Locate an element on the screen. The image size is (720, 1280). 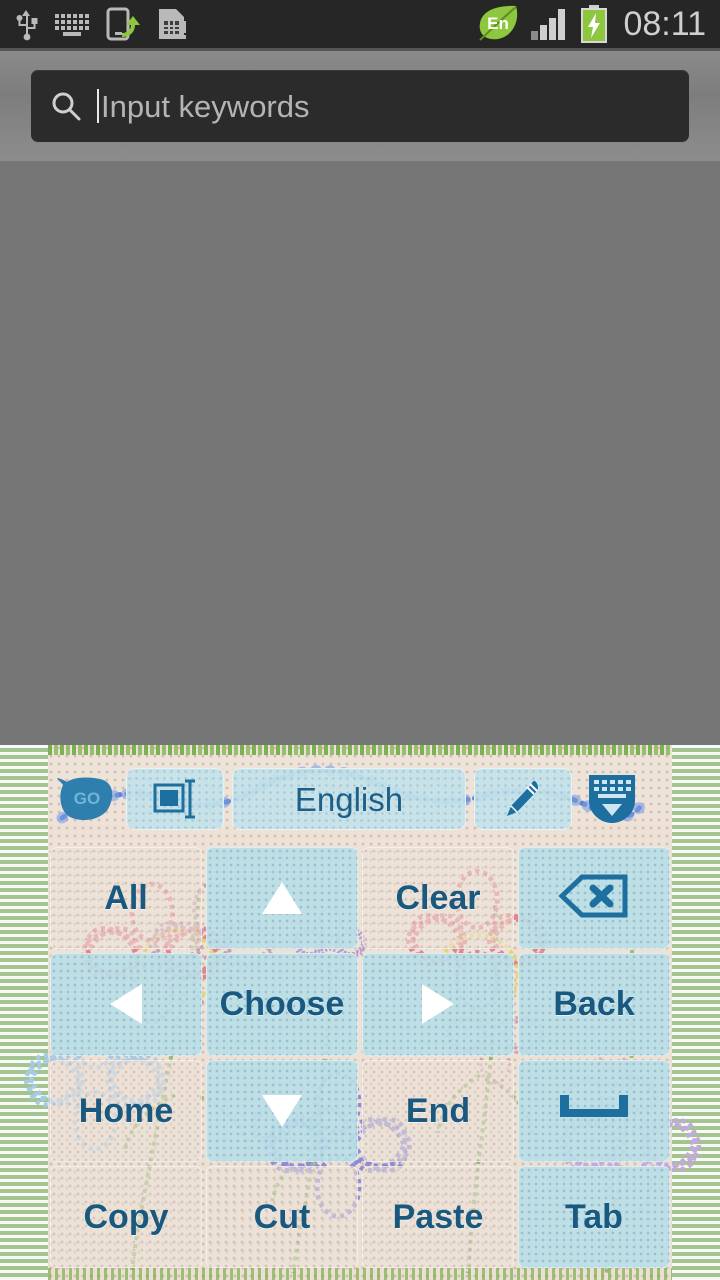
search-zone: Input keywords is located at coordinates (360, 106).